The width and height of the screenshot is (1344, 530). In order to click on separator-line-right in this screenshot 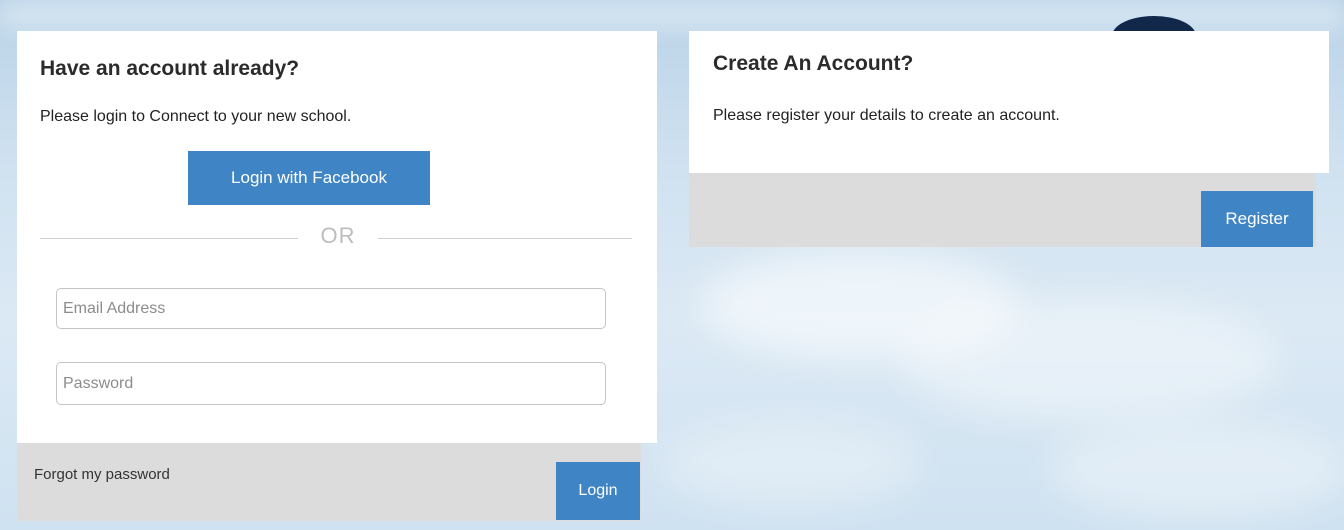, I will do `click(505, 238)`.